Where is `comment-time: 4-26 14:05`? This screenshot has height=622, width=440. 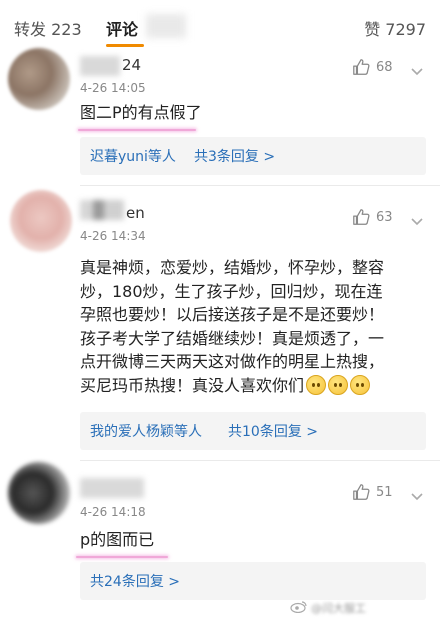
comment-time: 4-26 14:05 is located at coordinates (113, 88).